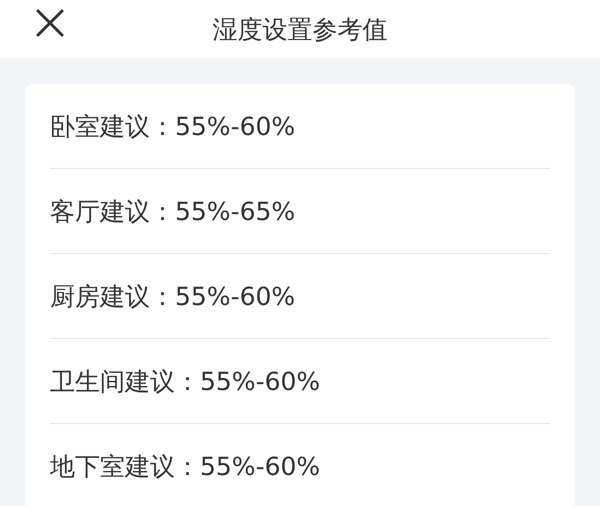 The image size is (600, 506). I want to click on humidity-recommendation: 厨房建议：55%-60%, so click(173, 296).